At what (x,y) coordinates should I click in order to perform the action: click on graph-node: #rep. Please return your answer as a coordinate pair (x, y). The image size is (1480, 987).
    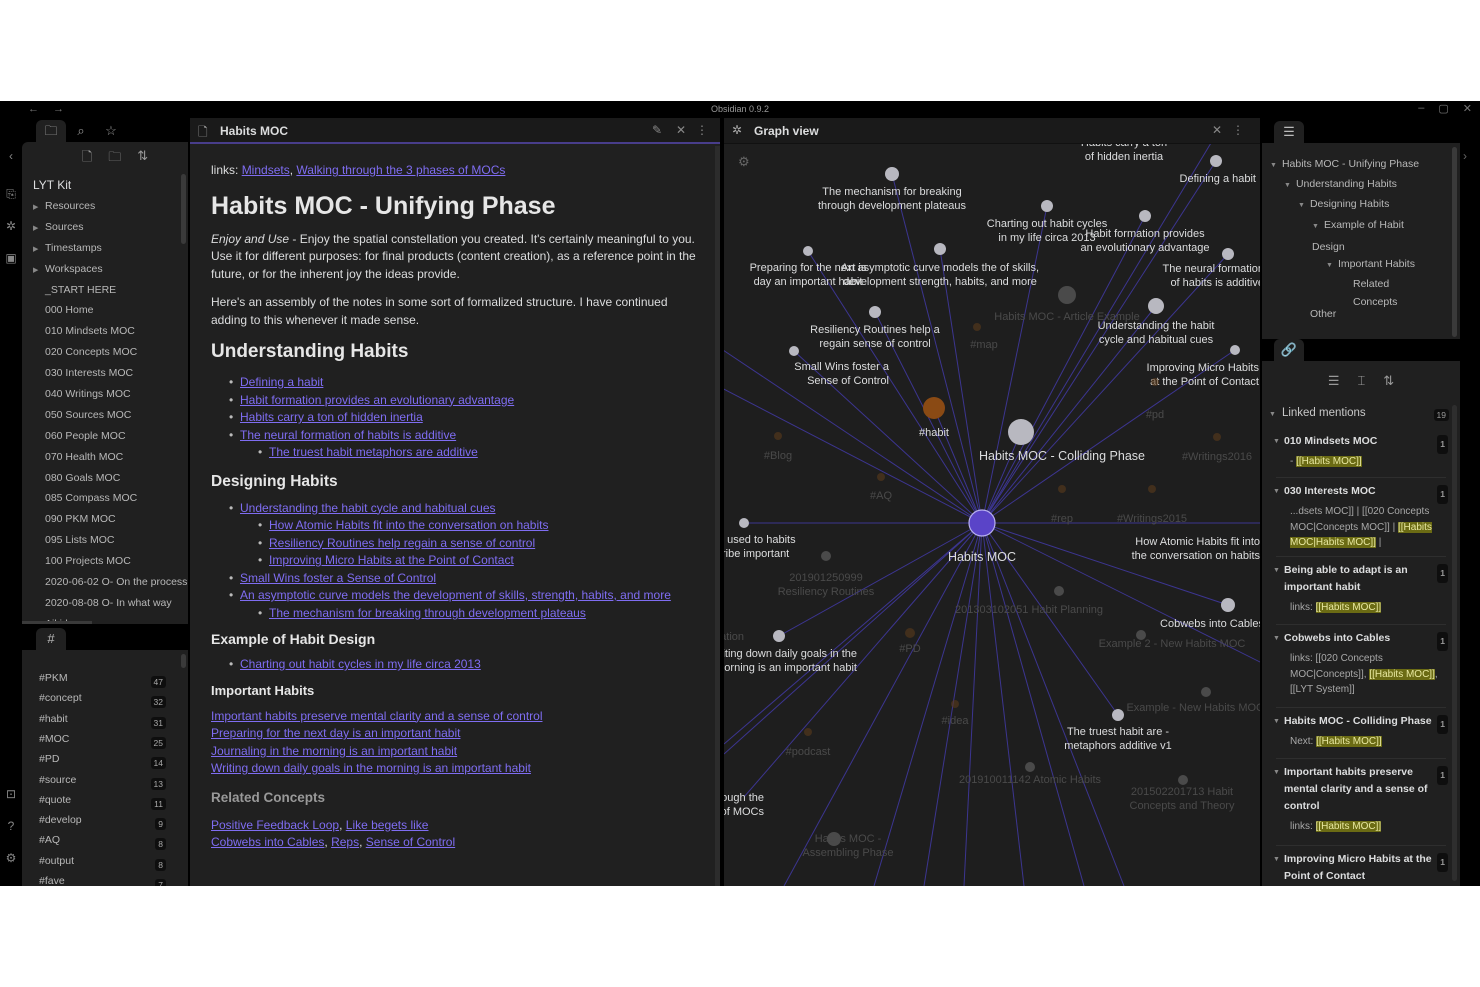
    Looking at the image, I should click on (1062, 505).